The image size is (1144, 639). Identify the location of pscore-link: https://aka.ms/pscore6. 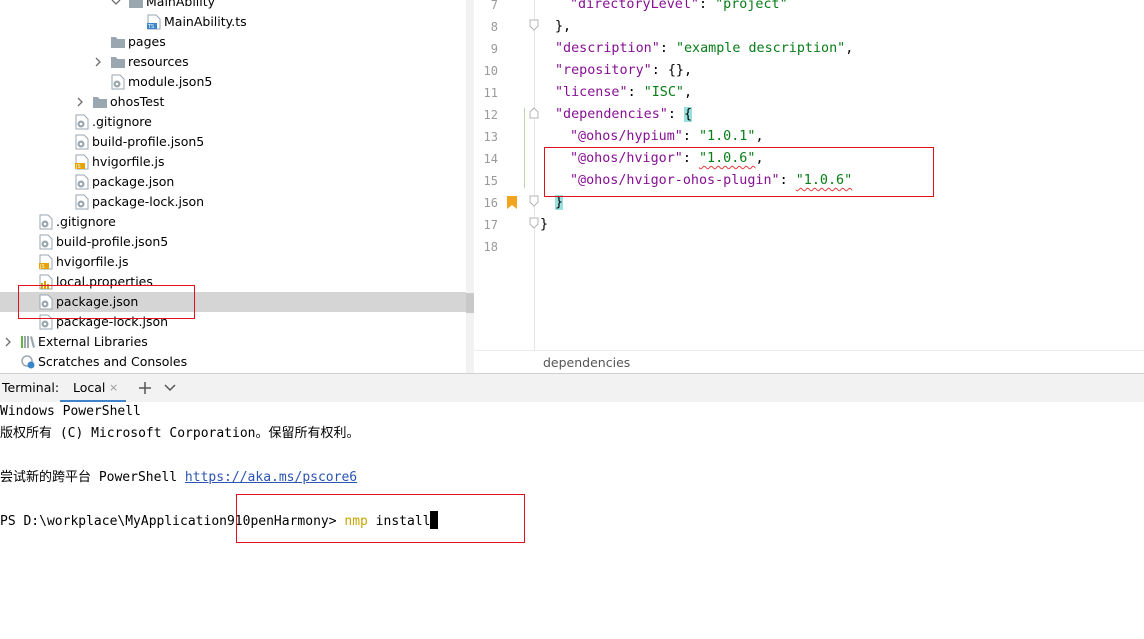
(271, 477).